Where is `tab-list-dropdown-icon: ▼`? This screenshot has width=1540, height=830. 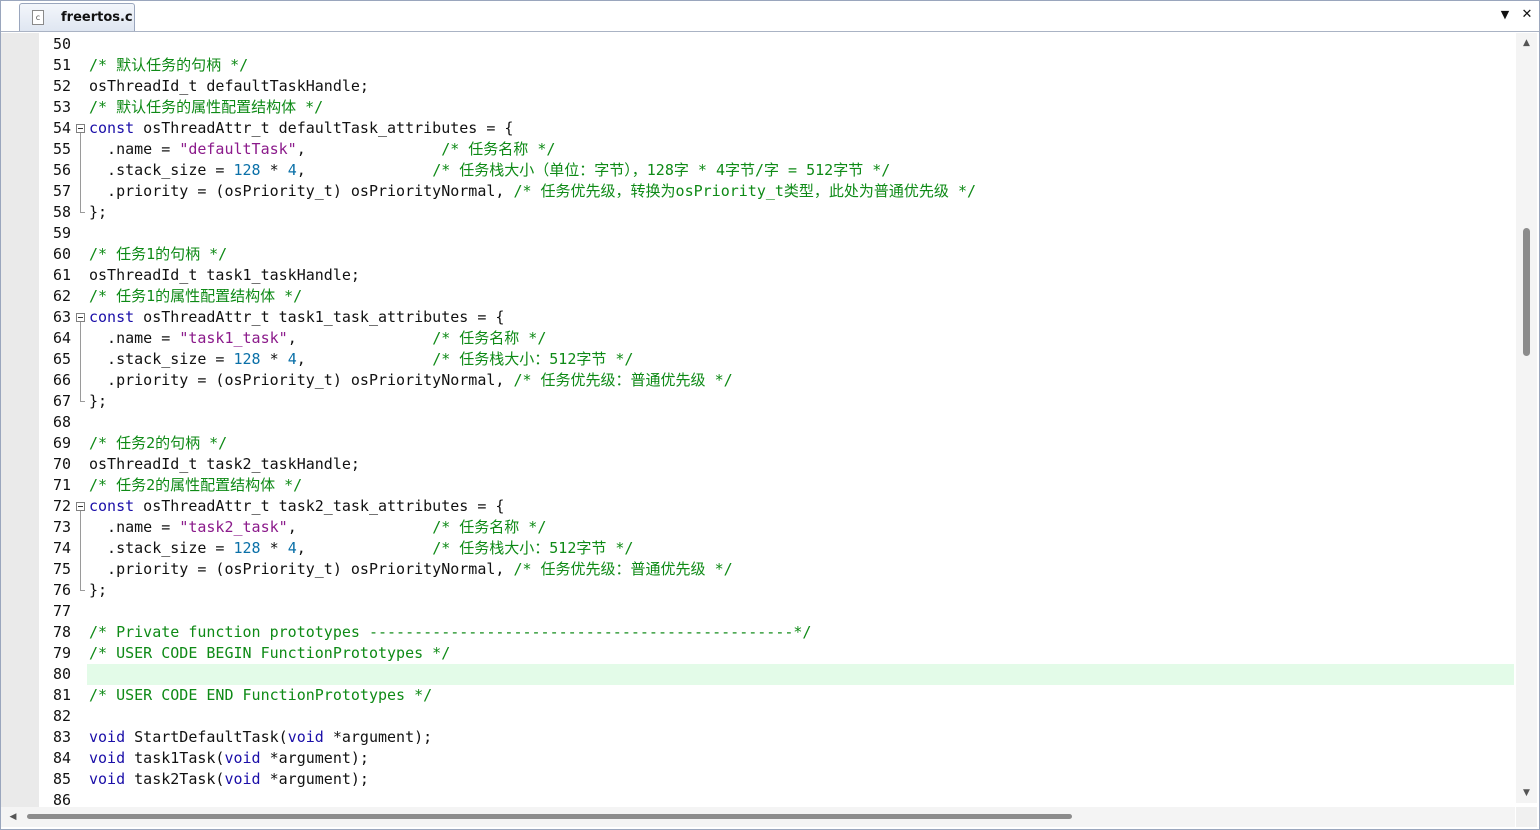 tab-list-dropdown-icon: ▼ is located at coordinates (1505, 15).